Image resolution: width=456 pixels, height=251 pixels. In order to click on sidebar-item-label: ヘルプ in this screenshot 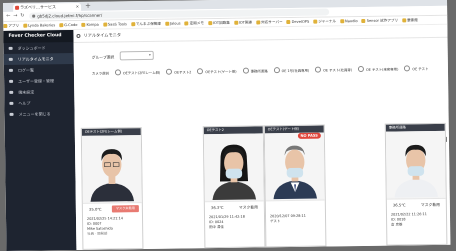, I will do `click(24, 103)`.